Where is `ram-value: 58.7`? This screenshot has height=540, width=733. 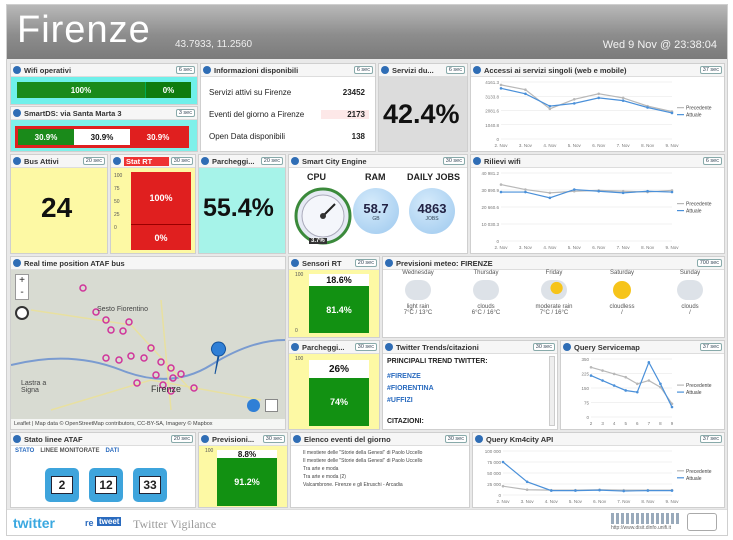
ram-value: 58.7 is located at coordinates (376, 208).